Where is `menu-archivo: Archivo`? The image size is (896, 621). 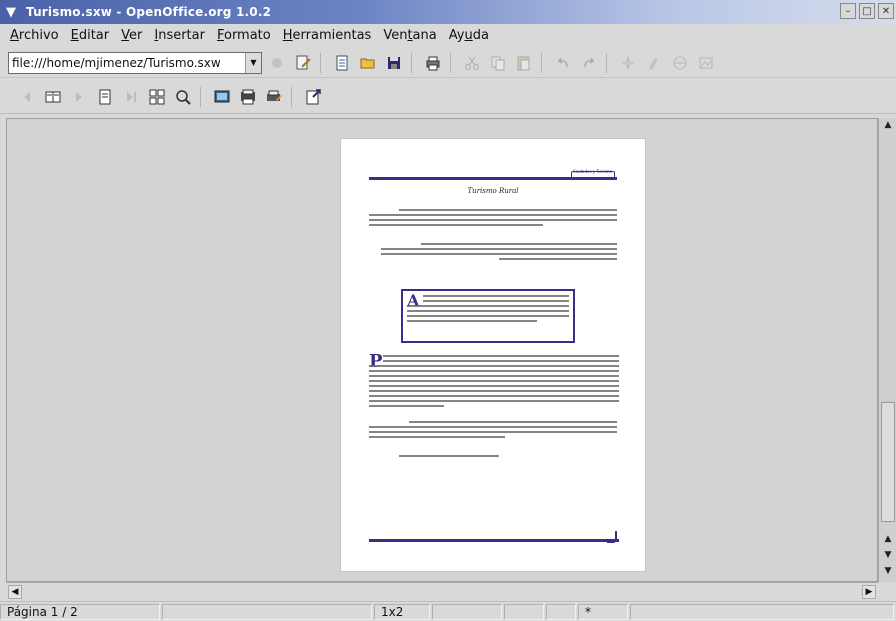 menu-archivo: Archivo is located at coordinates (34, 35).